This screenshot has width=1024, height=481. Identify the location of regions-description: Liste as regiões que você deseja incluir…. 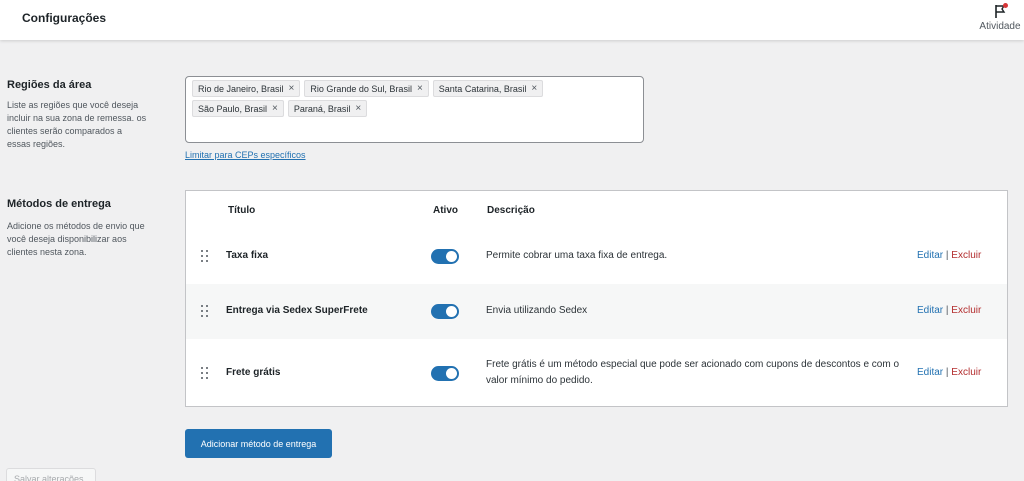
(77, 124).